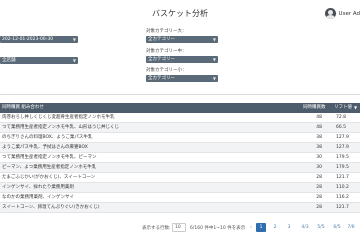 The width and height of the screenshot is (360, 240). I want to click on avatar, so click(330, 13).